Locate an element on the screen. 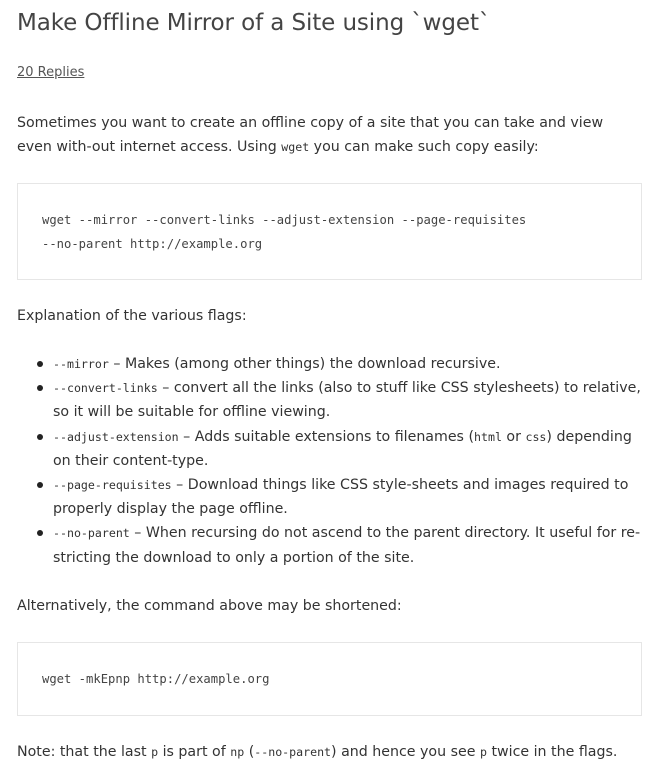 The height and width of the screenshot is (774, 663). flag-description-2: or is located at coordinates (513, 436).